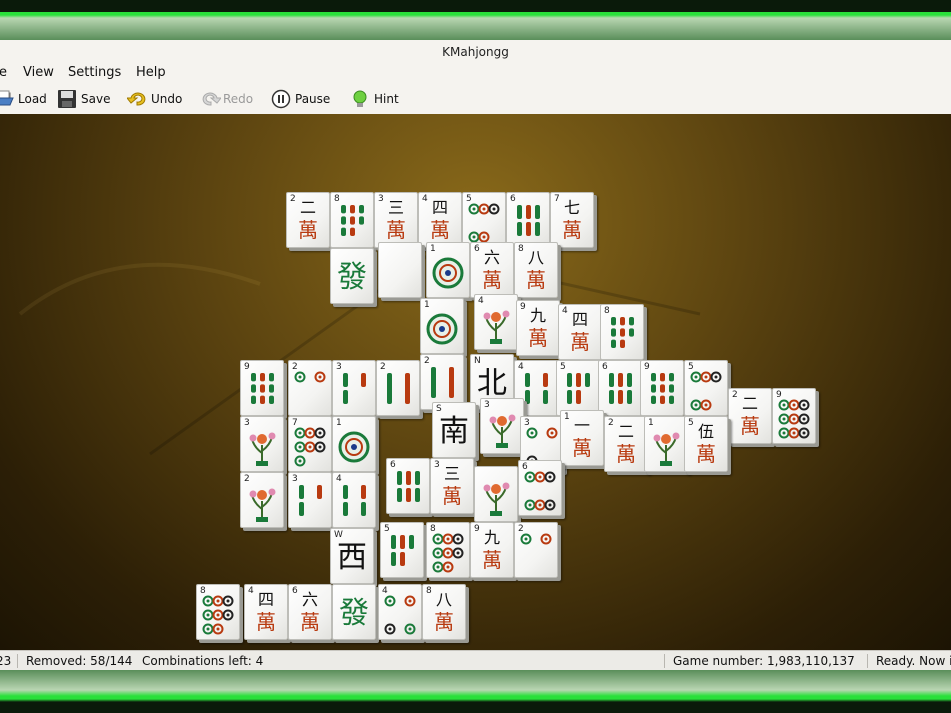  What do you see at coordinates (3, 73) in the screenshot?
I see `menu-game: e` at bounding box center [3, 73].